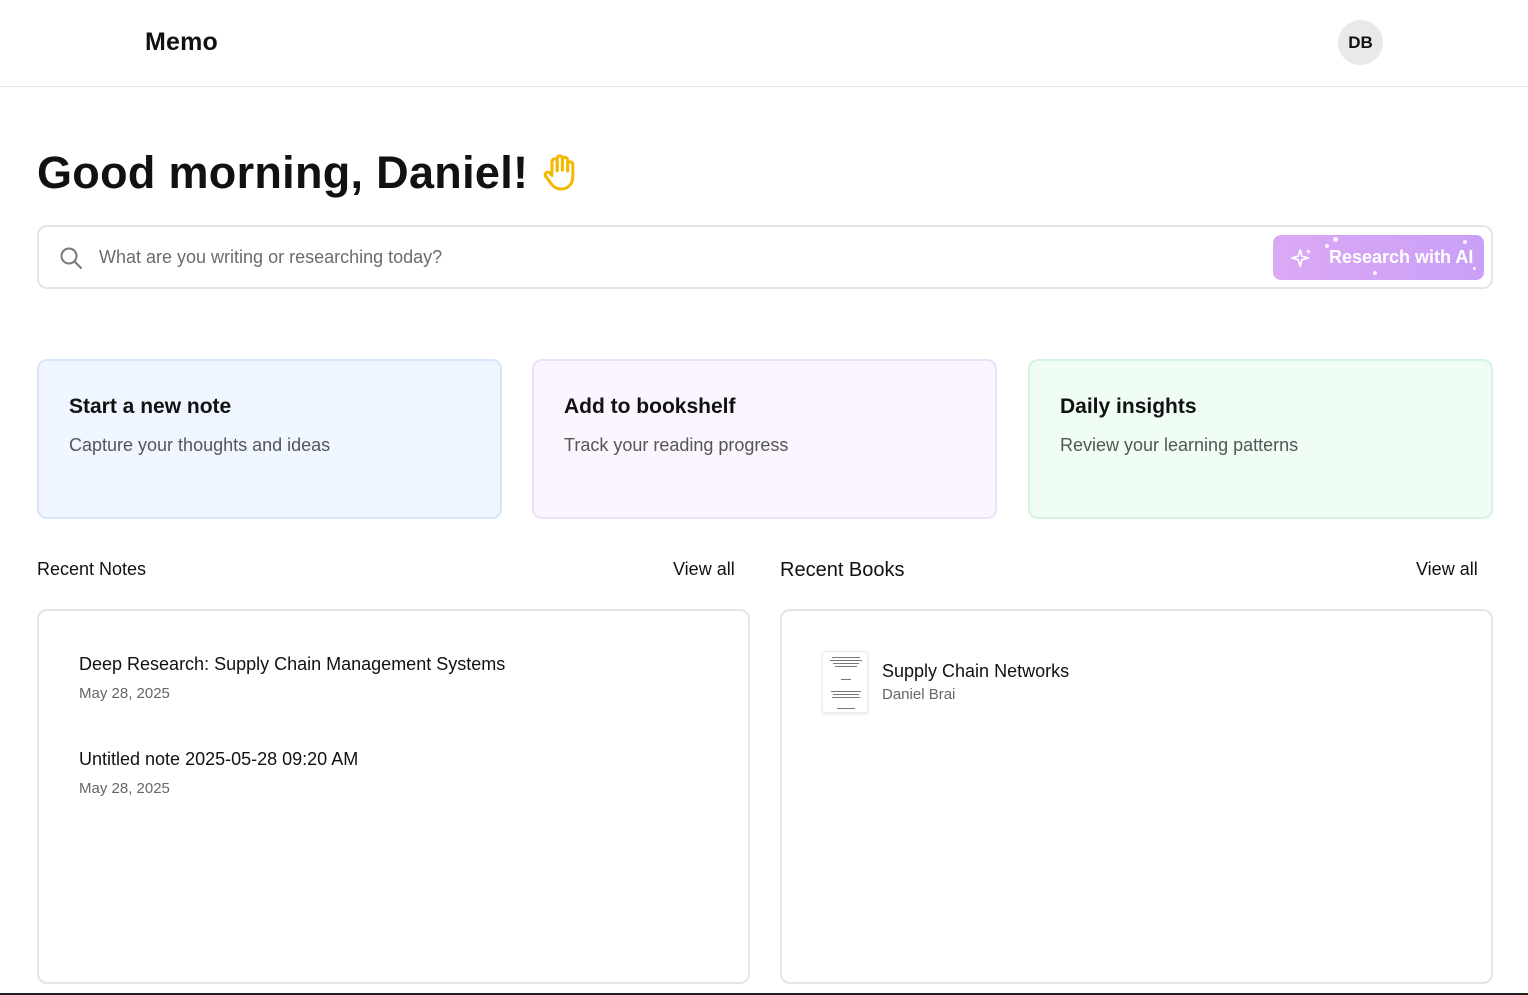 The width and height of the screenshot is (1528, 995). I want to click on card-title: Start a new note, so click(150, 406).